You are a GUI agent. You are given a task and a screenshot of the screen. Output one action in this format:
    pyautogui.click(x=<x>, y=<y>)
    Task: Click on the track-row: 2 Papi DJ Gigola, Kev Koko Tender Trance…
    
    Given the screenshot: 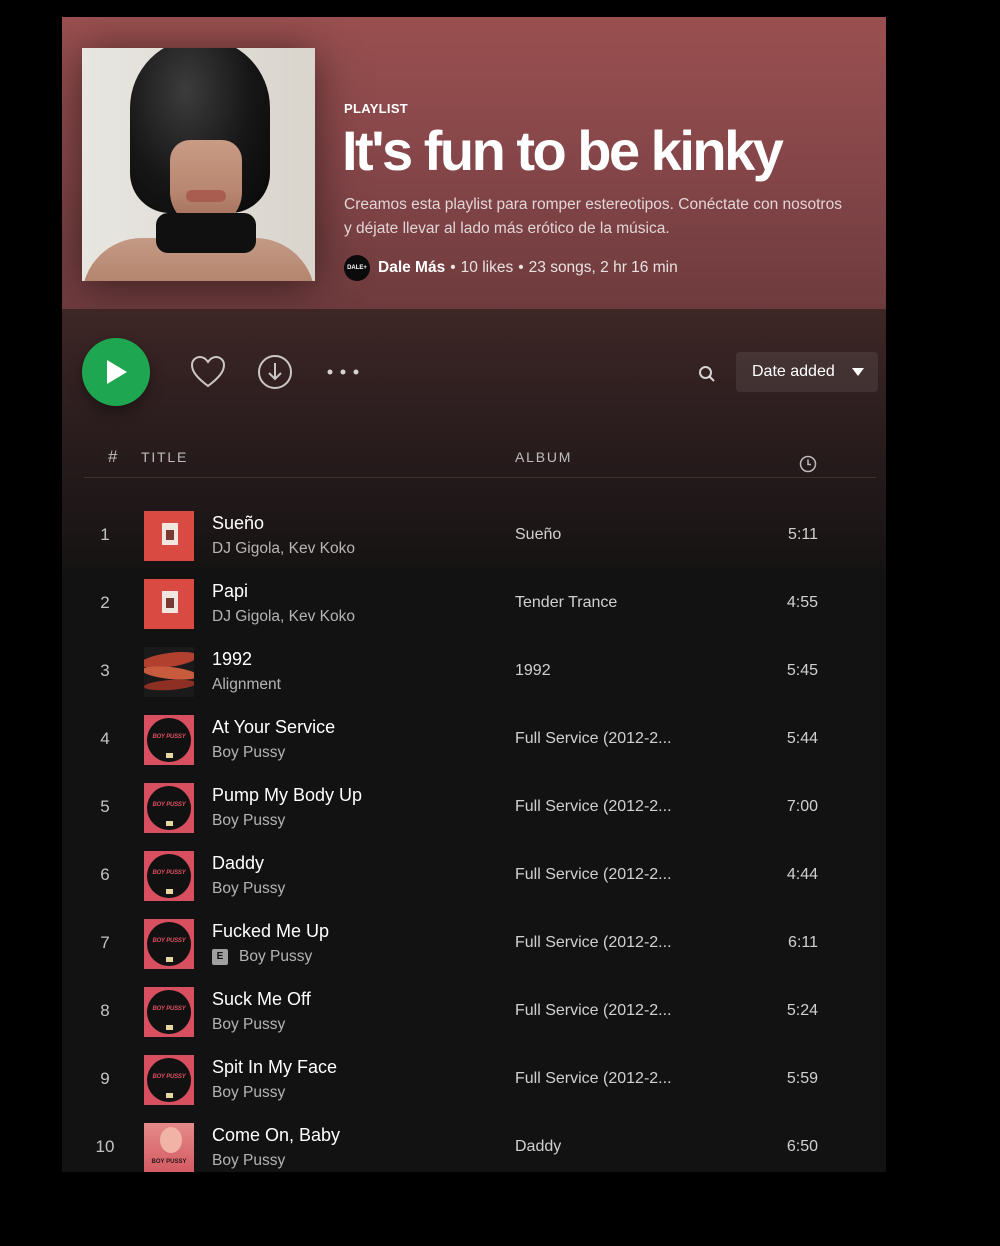 What is the action you would take?
    pyautogui.click(x=480, y=603)
    